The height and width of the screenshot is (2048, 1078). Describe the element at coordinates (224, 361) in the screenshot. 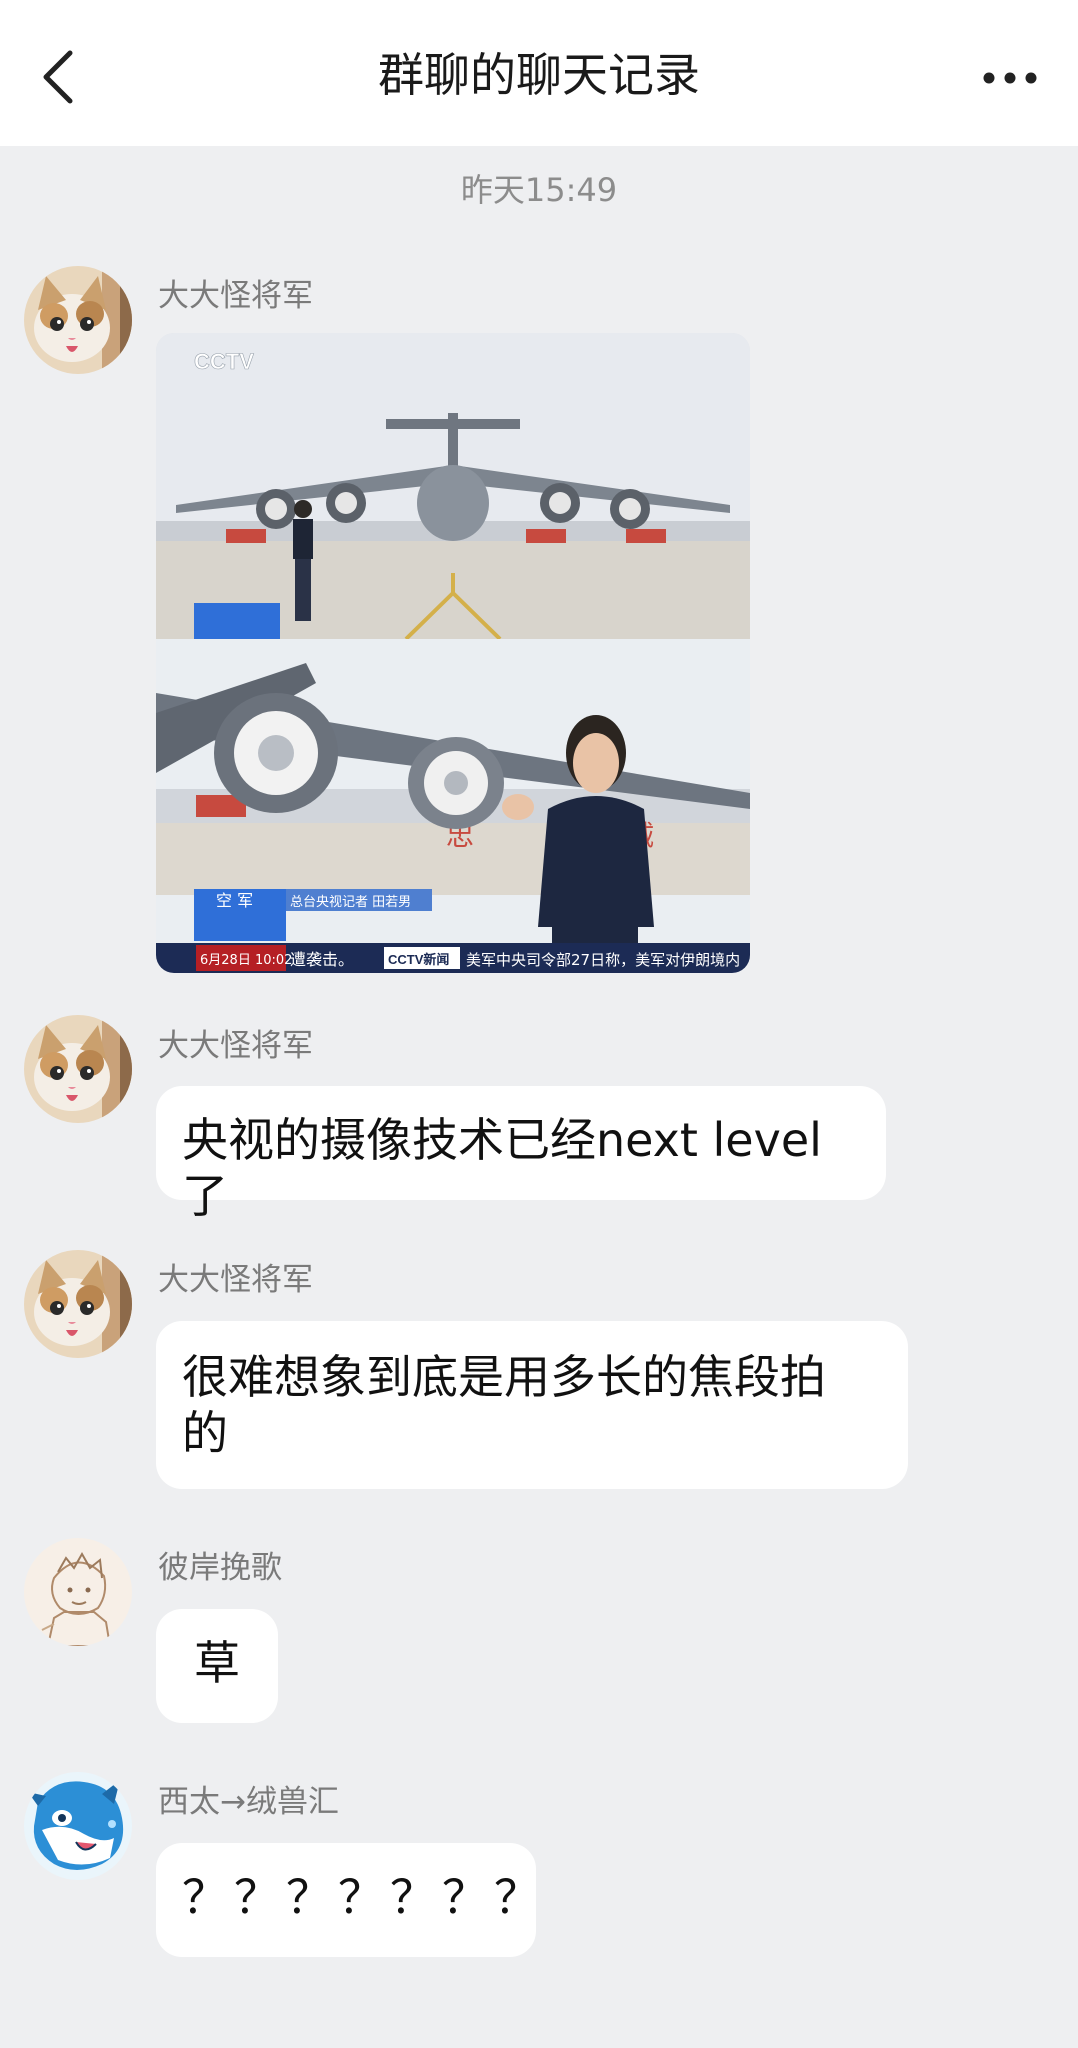

I see `cctv-logo-text: CCTV` at that location.